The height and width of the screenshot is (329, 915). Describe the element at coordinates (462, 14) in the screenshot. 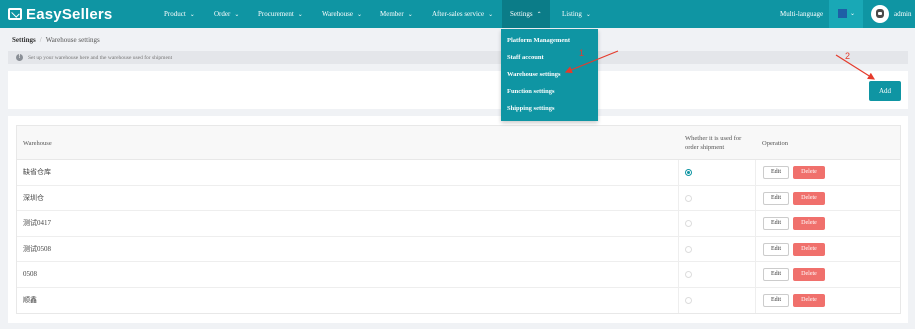

I see `nav-after-sales-service: After-sales service ⌄` at that location.